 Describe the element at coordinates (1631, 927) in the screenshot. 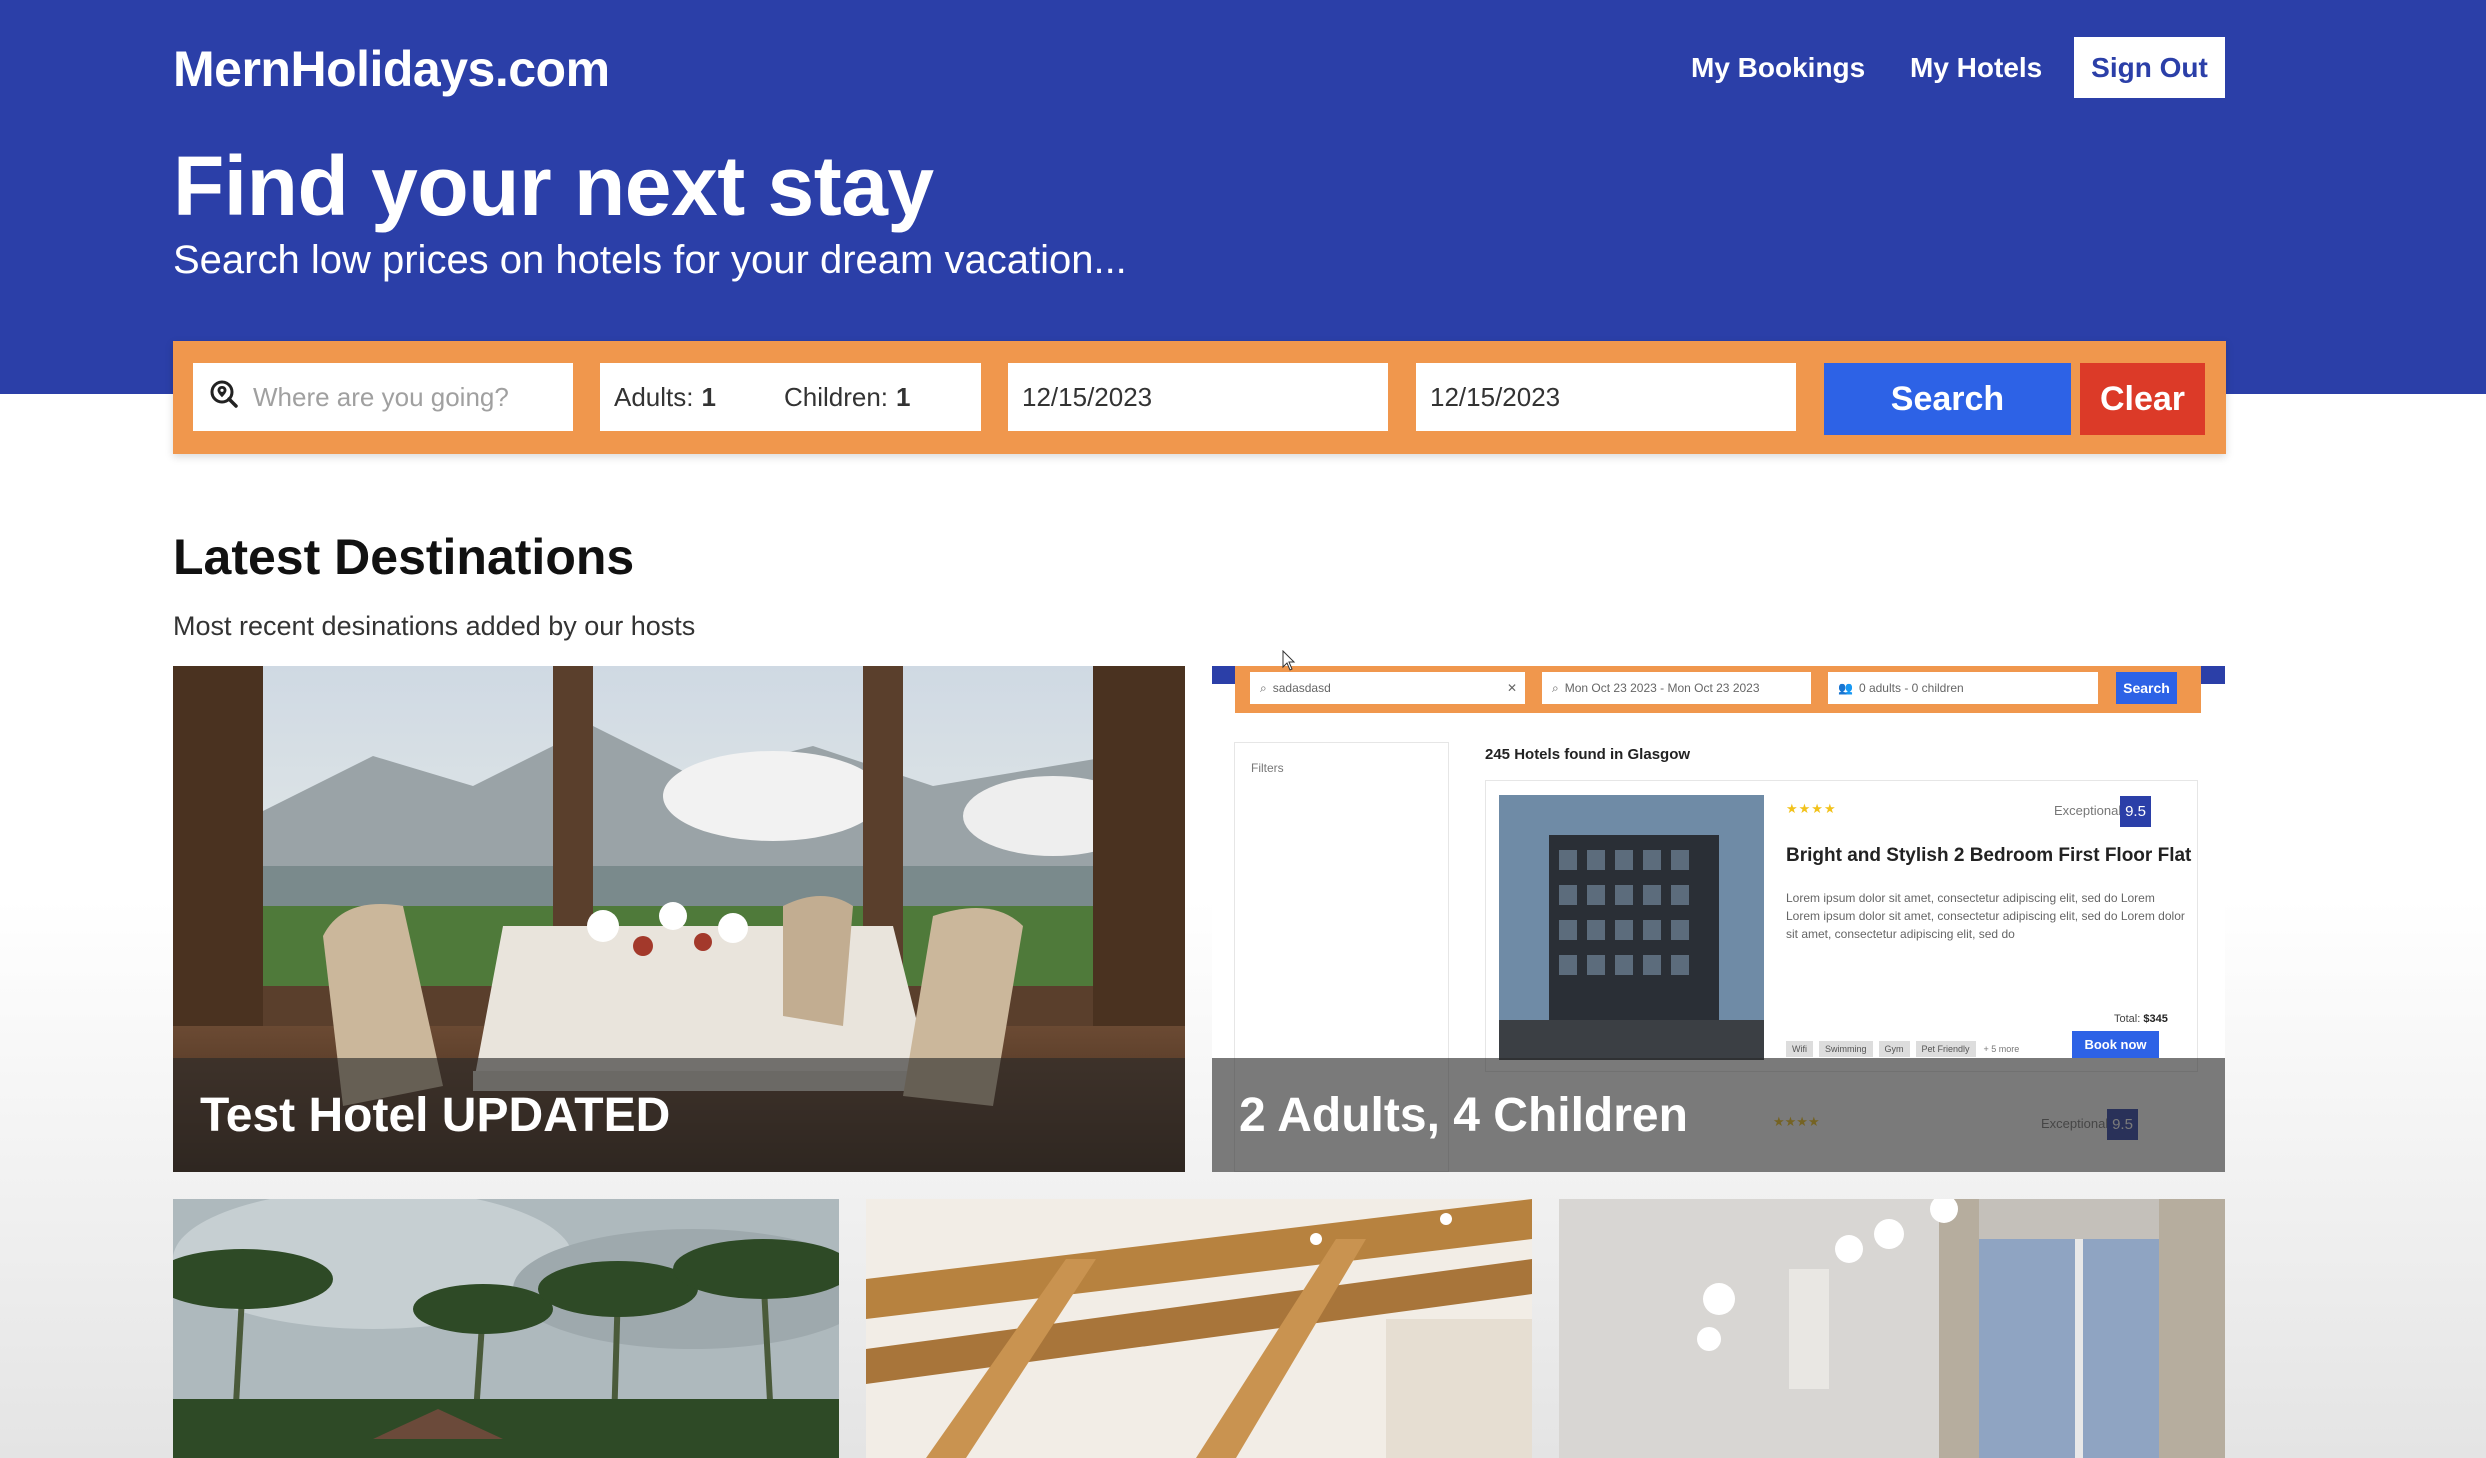

I see `embedded-hotel-photo` at that location.